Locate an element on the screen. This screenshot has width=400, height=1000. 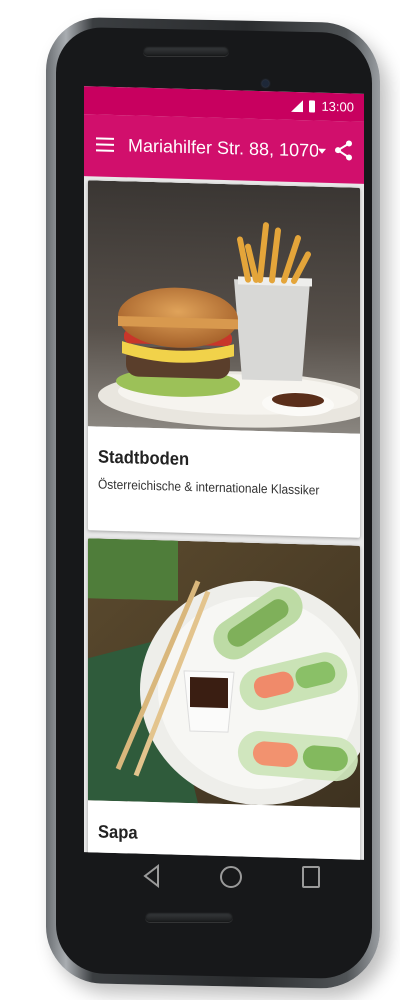
battery-icon is located at coordinates (312, 106).